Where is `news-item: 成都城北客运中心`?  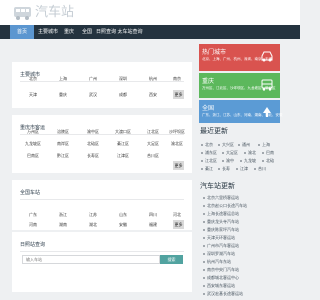
news-item: 成都城北客运中心 is located at coordinates (221, 278).